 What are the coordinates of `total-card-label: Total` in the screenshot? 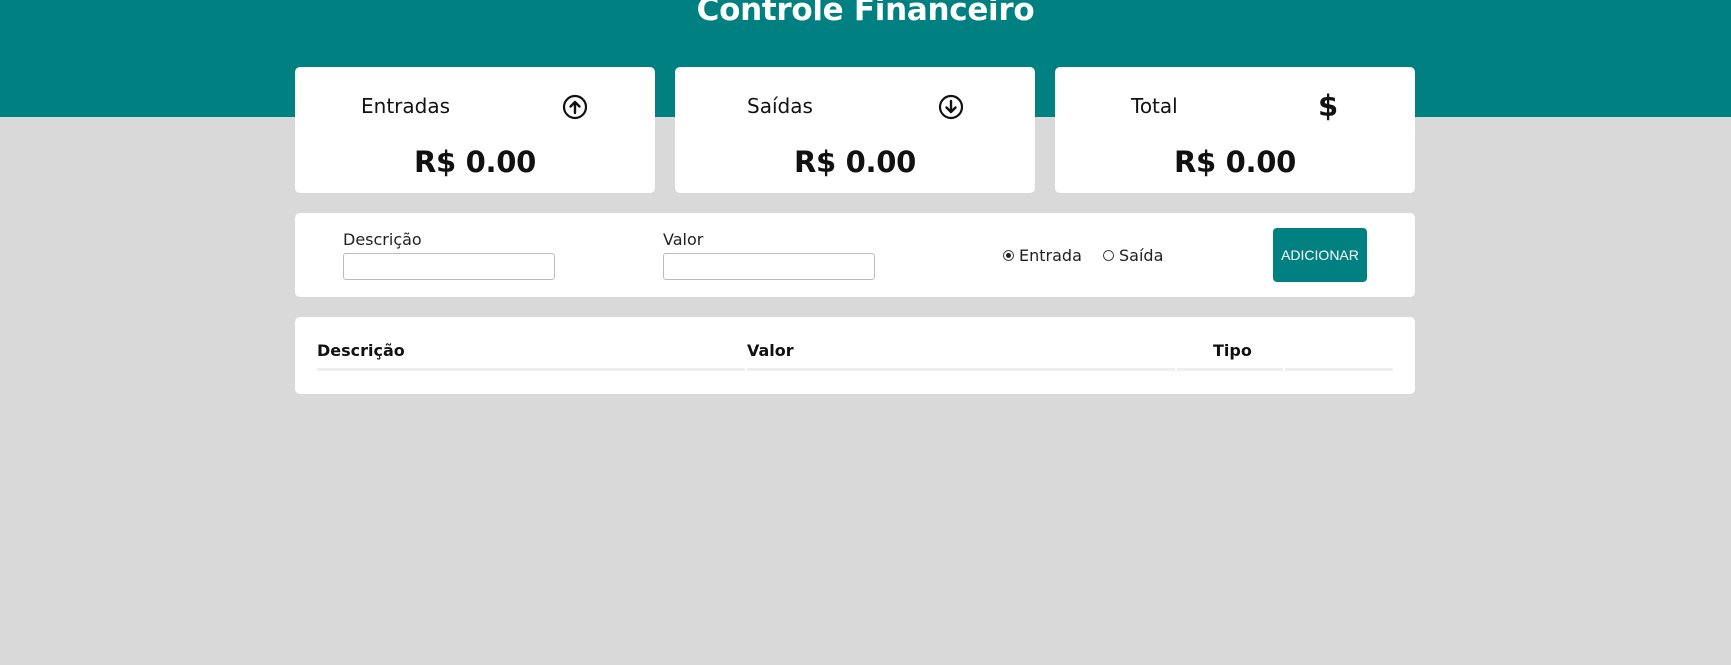 It's located at (1154, 106).